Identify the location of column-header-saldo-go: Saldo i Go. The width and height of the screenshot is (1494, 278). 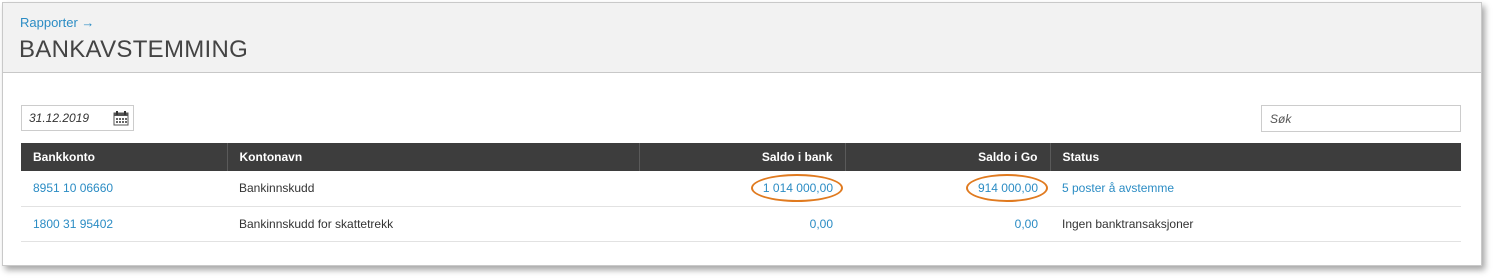
(948, 157).